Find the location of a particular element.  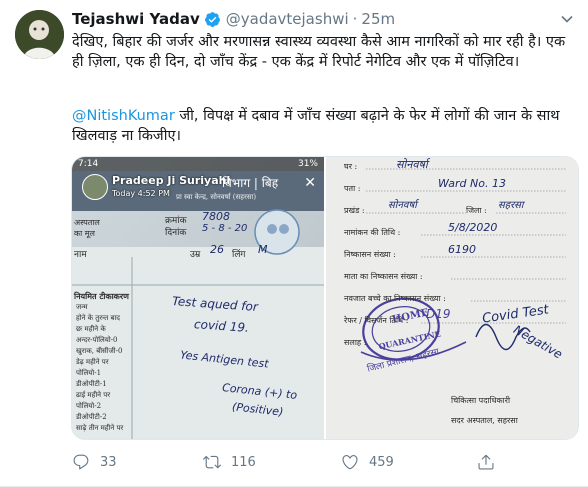

status-time: 7:14 is located at coordinates (88, 164).